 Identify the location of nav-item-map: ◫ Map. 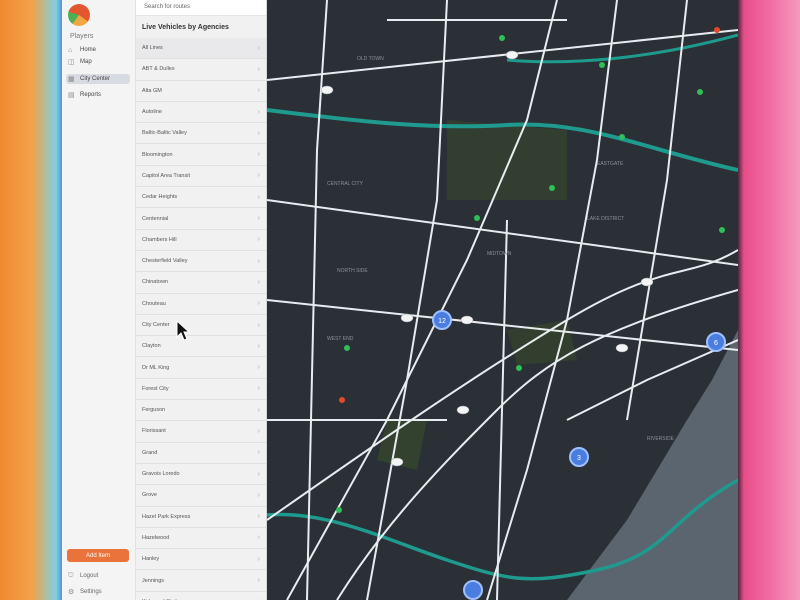
(98, 62).